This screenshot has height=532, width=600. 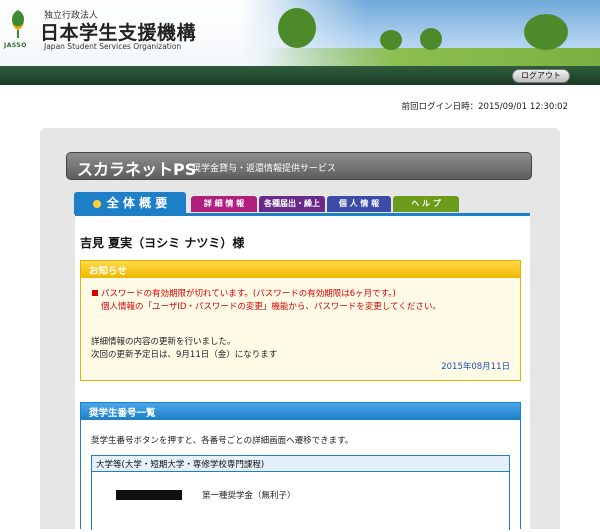 I want to click on tab-overview: 全 体 概 要, so click(x=130, y=203).